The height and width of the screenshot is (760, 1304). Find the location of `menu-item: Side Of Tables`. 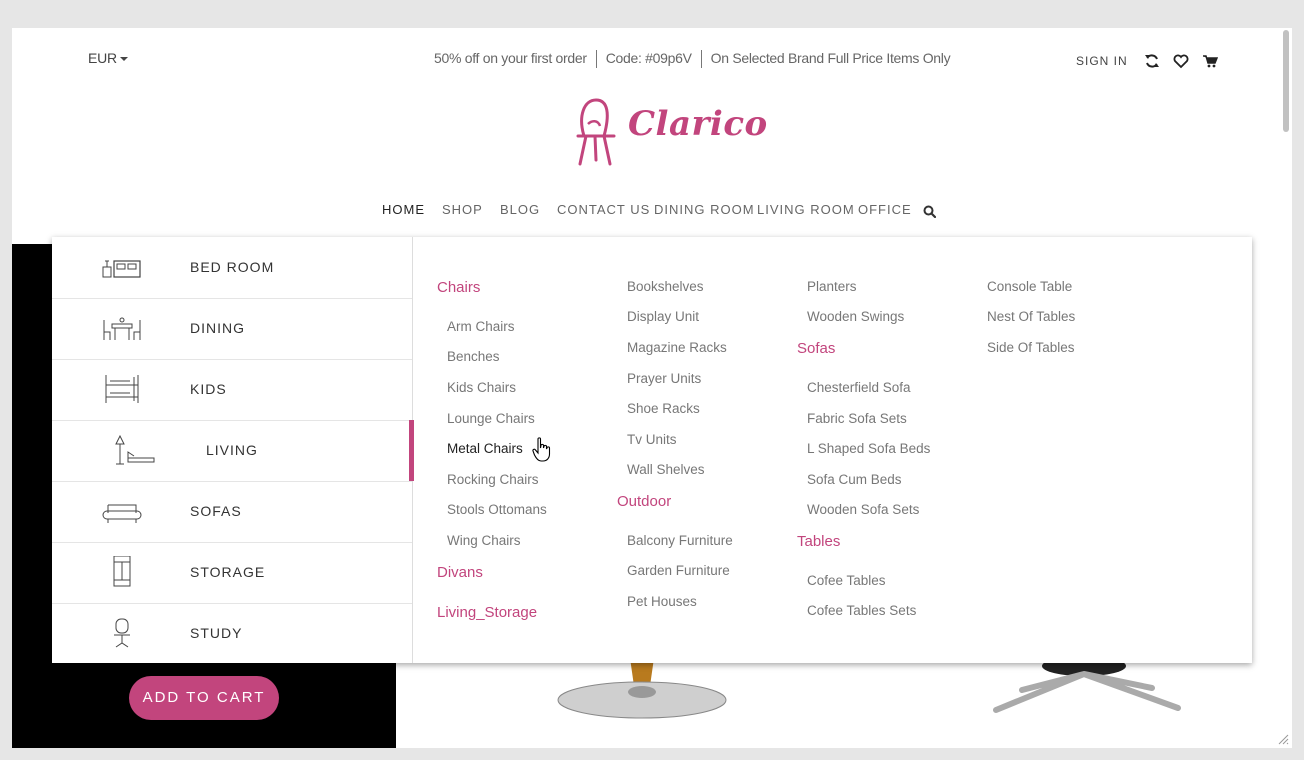

menu-item: Side Of Tables is located at coordinates (1031, 347).